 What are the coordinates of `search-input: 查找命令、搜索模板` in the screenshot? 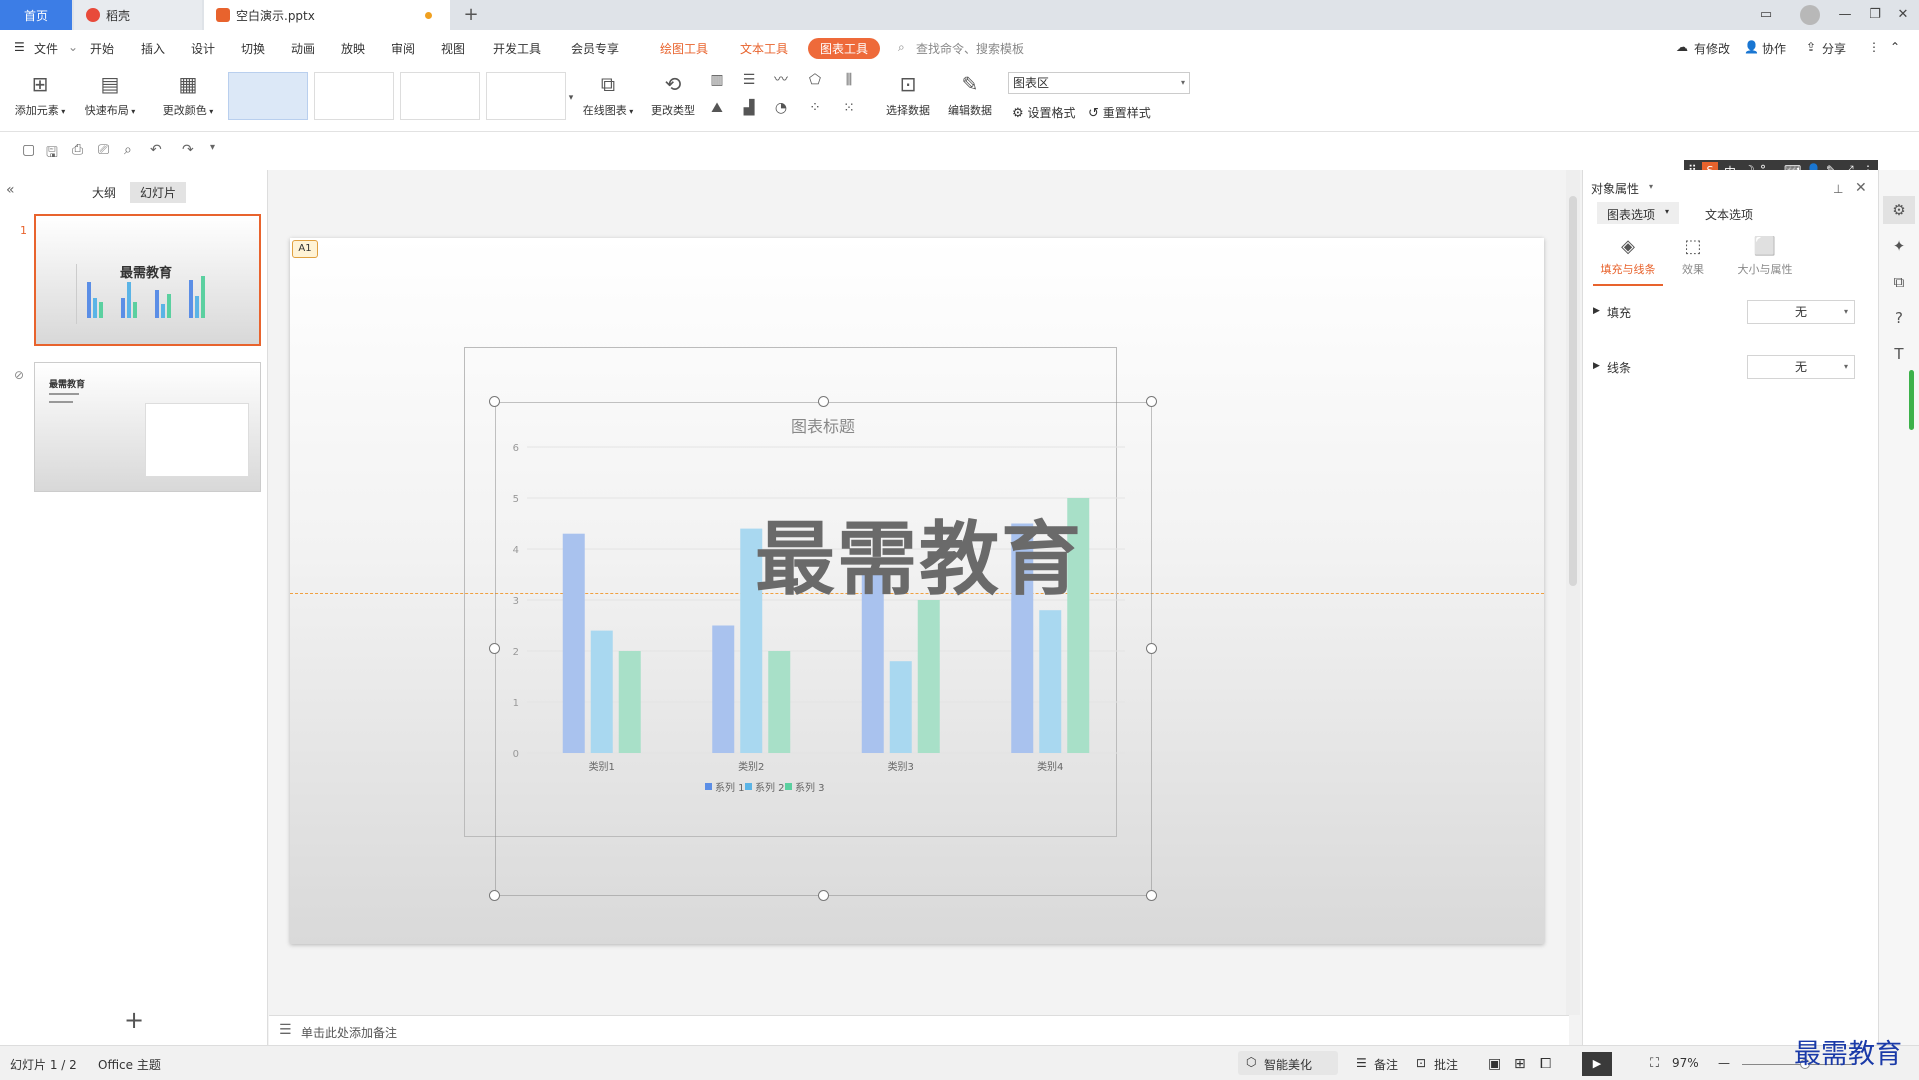 It's located at (970, 48).